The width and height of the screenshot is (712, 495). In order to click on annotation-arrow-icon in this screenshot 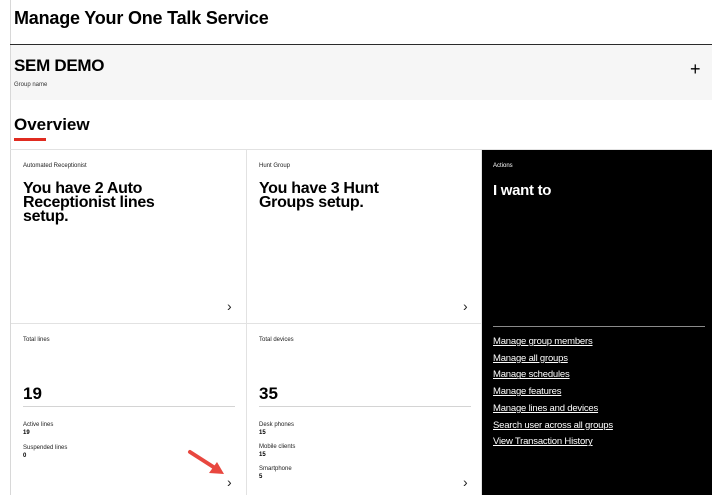, I will do `click(206, 462)`.